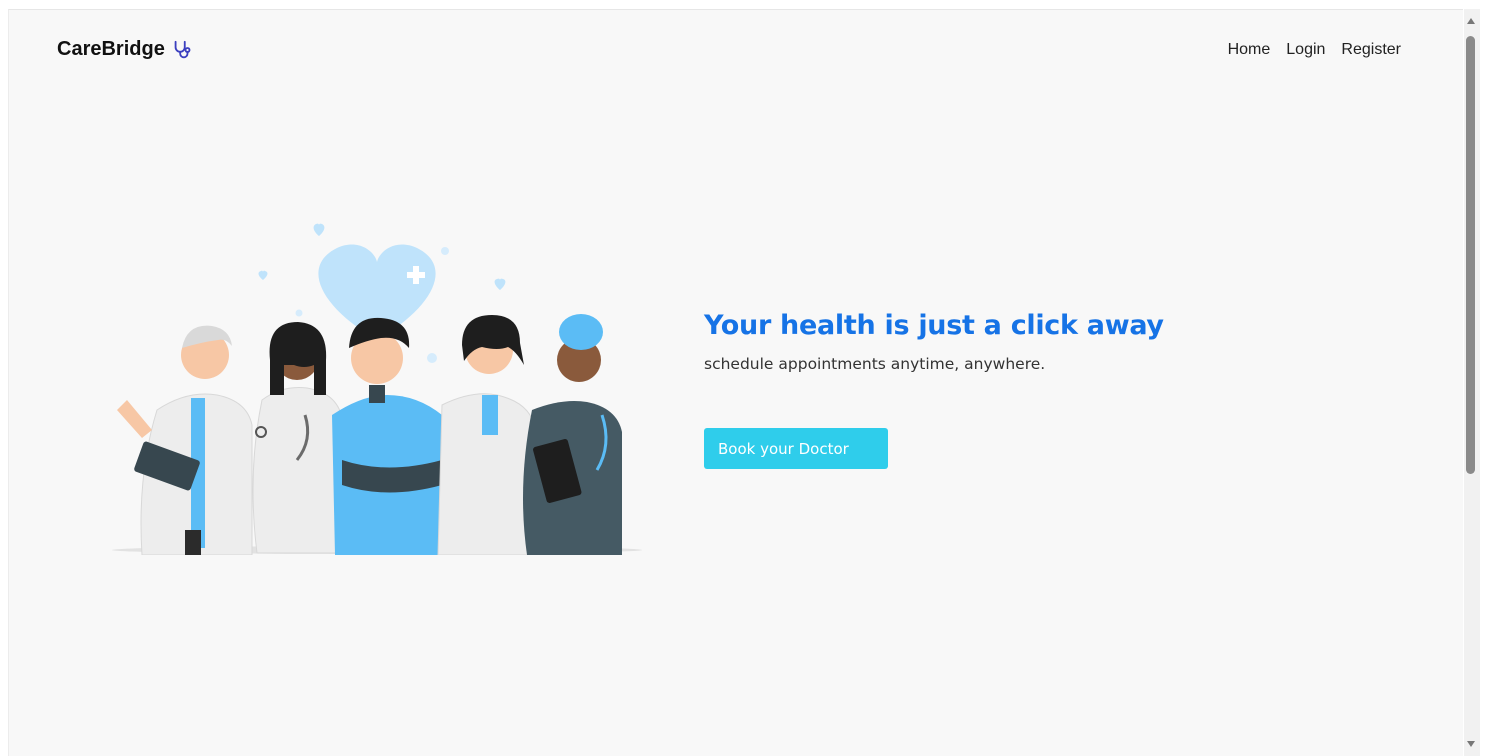 The image size is (1488, 756). What do you see at coordinates (875, 364) in the screenshot?
I see `hero-subtitle: schedule appointments anytime, anywhere.` at bounding box center [875, 364].